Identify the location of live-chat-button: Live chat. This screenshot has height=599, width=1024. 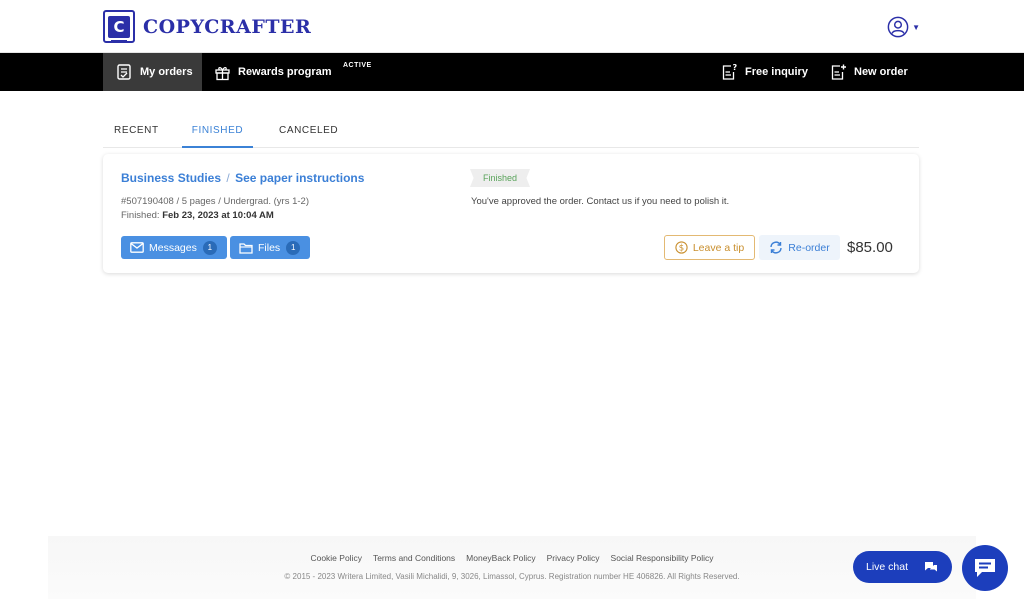
(902, 567).